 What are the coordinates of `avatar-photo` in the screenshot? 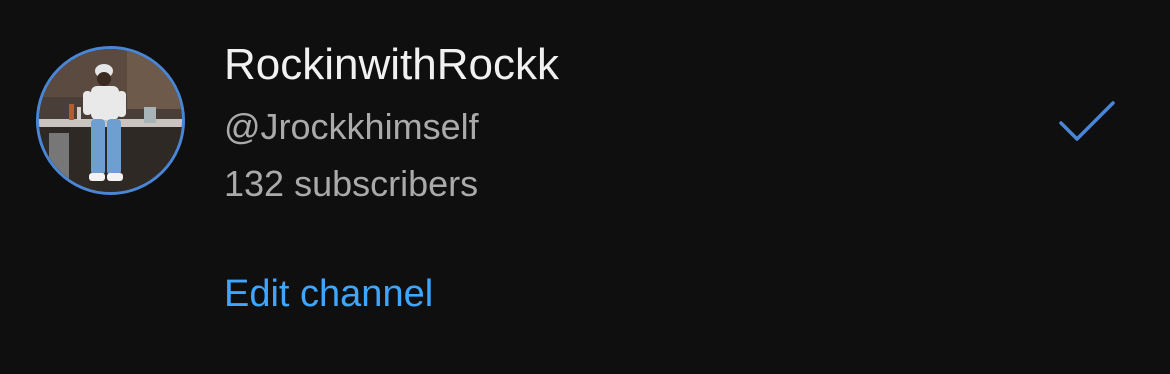 It's located at (110, 120).